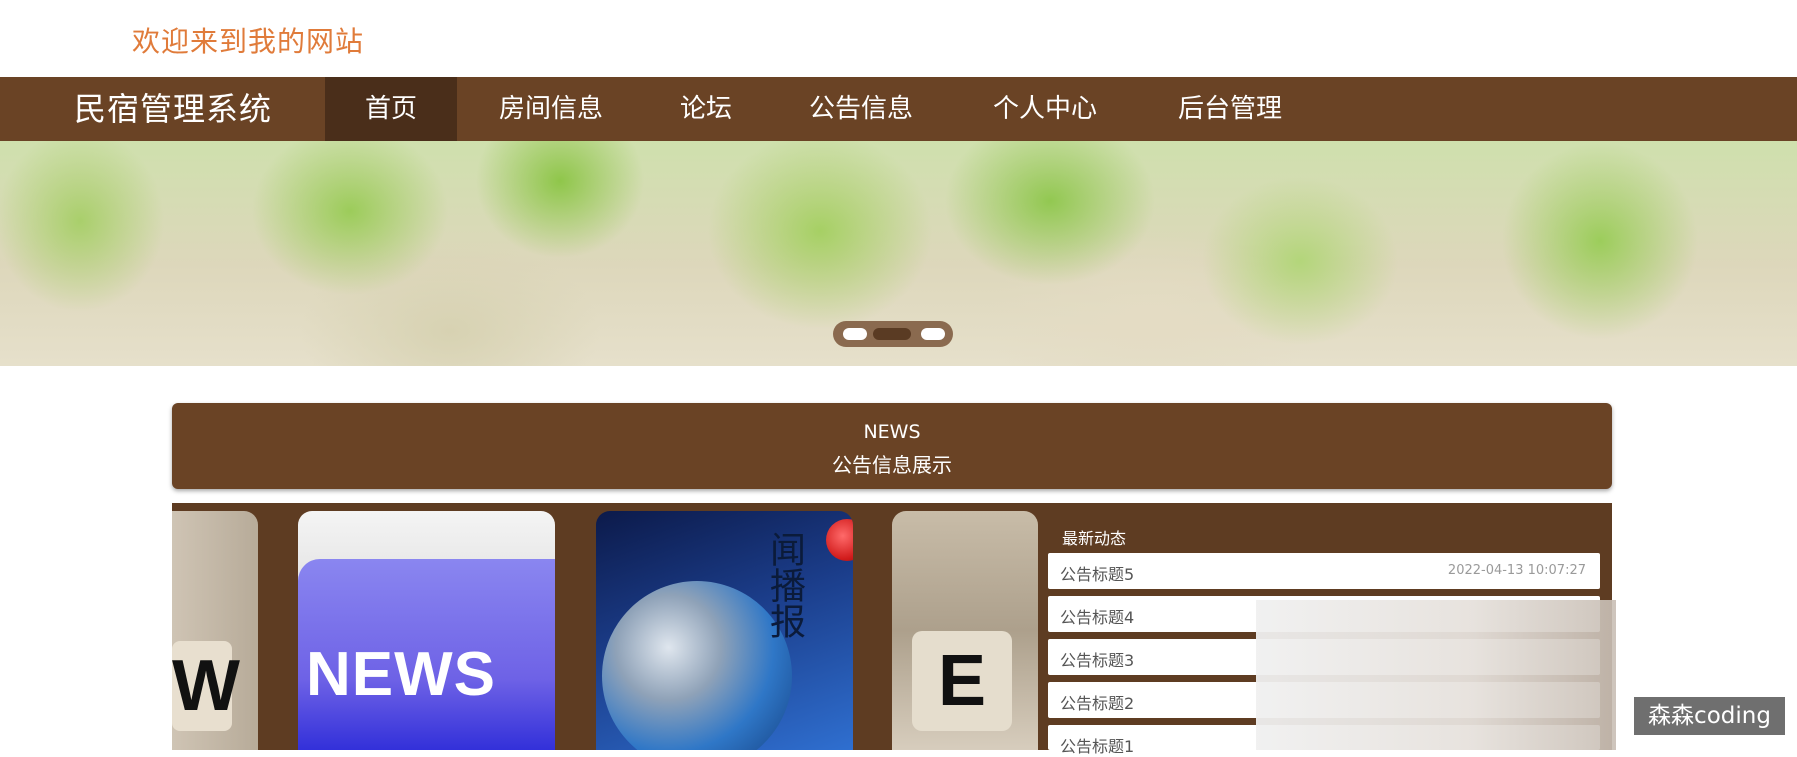 The image size is (1797, 757). Describe the element at coordinates (173, 109) in the screenshot. I see `site-brand: 民宿管理系统` at that location.